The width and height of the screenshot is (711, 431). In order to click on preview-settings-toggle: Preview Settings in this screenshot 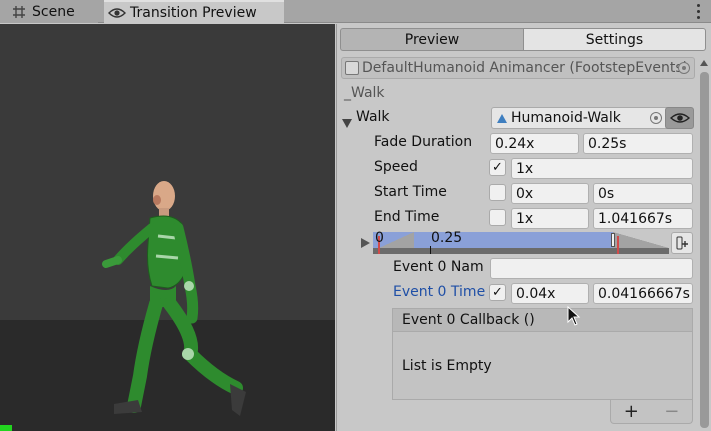, I will do `click(523, 39)`.